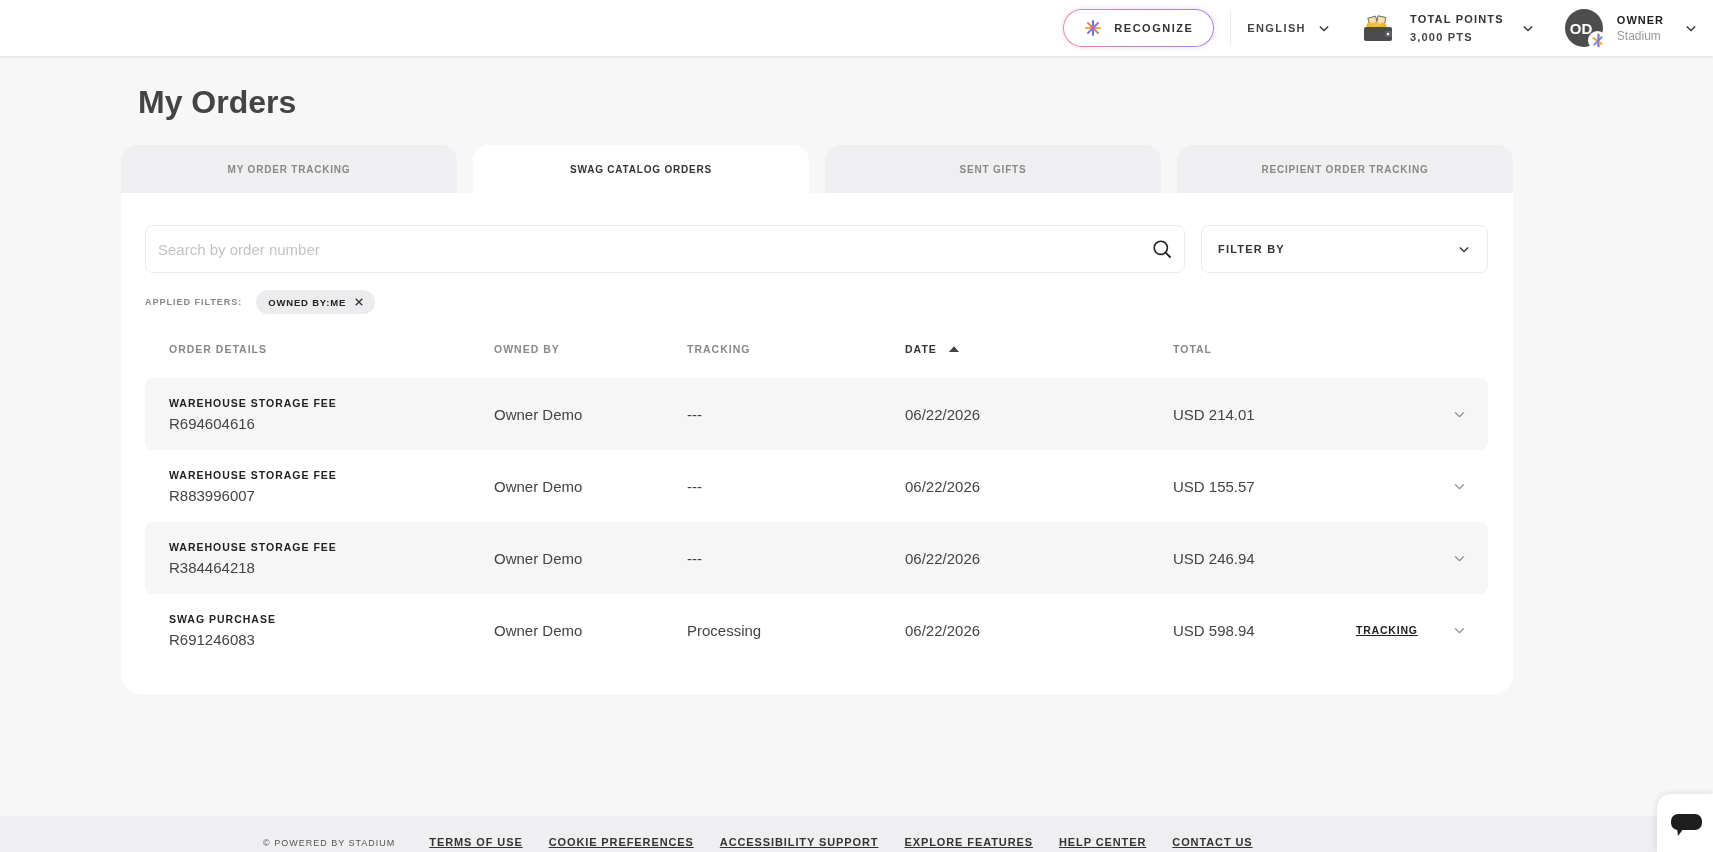 The height and width of the screenshot is (852, 1713). What do you see at coordinates (816, 414) in the screenshot?
I see `table-row: WAREHOUSE STORAGE FEE R694604616 Owner Demo --- 06/22/2026 USD 214.01` at bounding box center [816, 414].